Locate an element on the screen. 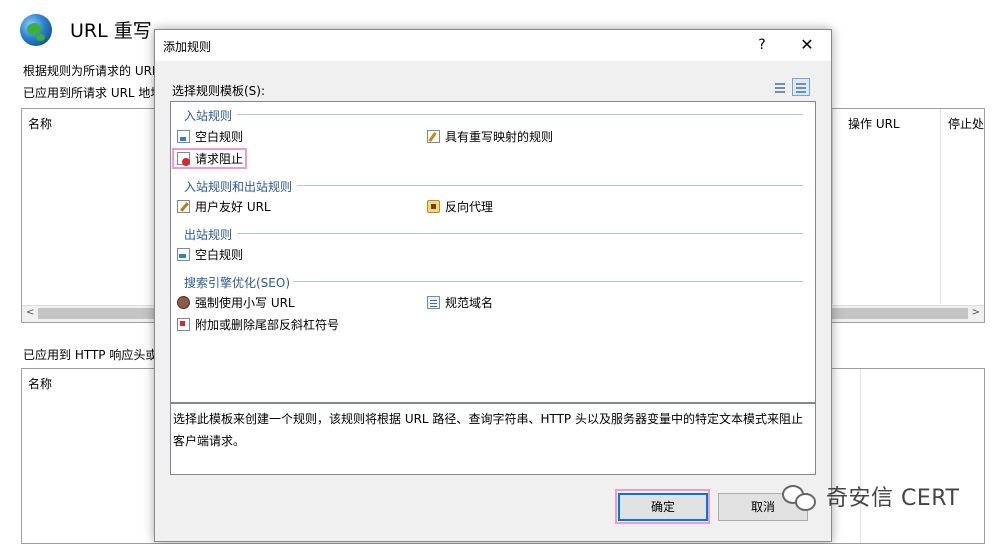 The image size is (1003, 544). template-item-label: 用户友好 URL is located at coordinates (233, 207).